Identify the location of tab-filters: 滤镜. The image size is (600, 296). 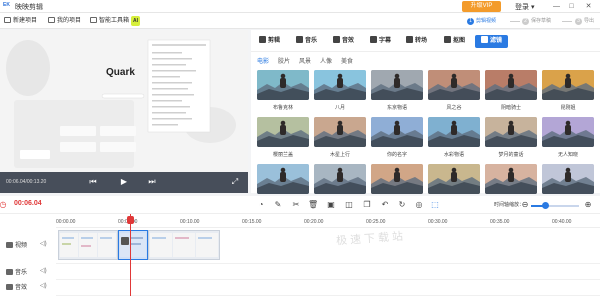
(492, 41).